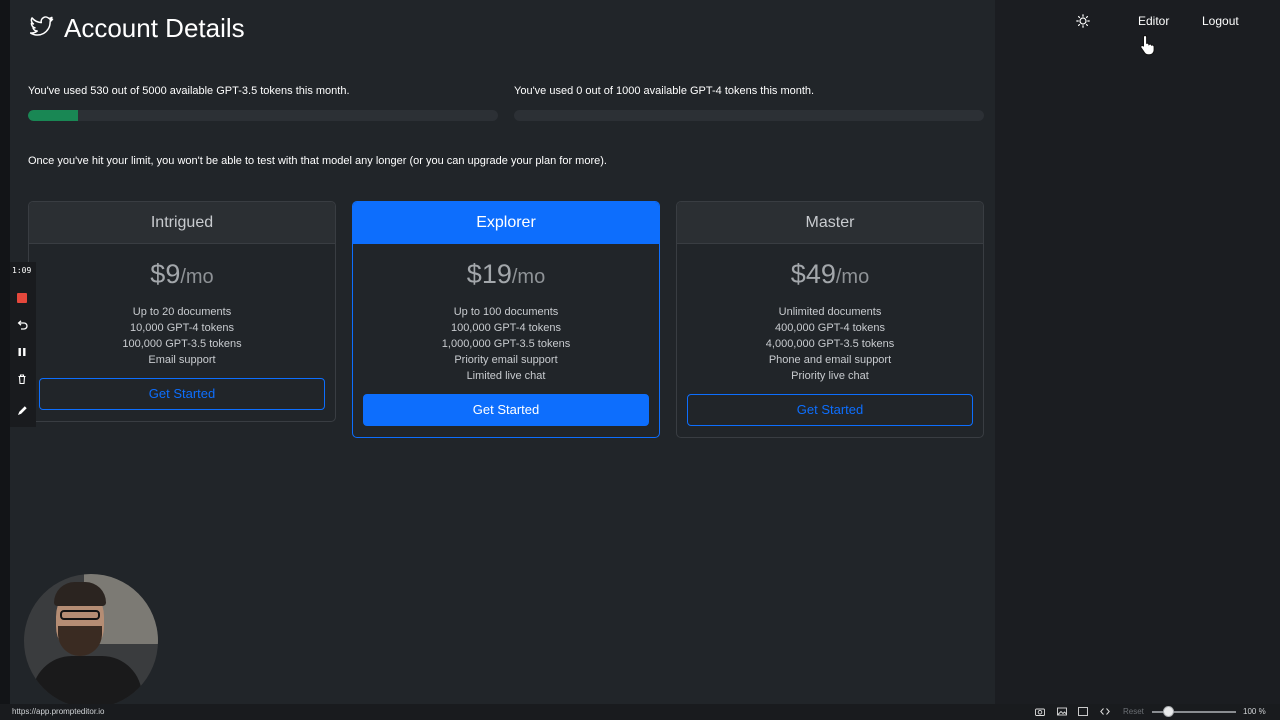  What do you see at coordinates (506, 312) in the screenshot?
I see `plan-feature: Up to 100 documents` at bounding box center [506, 312].